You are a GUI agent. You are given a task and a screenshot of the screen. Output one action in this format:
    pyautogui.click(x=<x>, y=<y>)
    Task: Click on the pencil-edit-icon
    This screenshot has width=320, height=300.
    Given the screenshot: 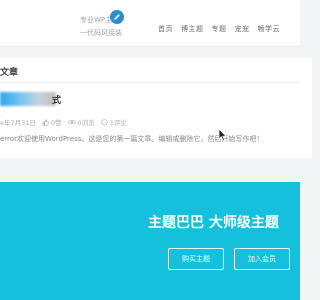 What is the action you would take?
    pyautogui.click(x=117, y=17)
    